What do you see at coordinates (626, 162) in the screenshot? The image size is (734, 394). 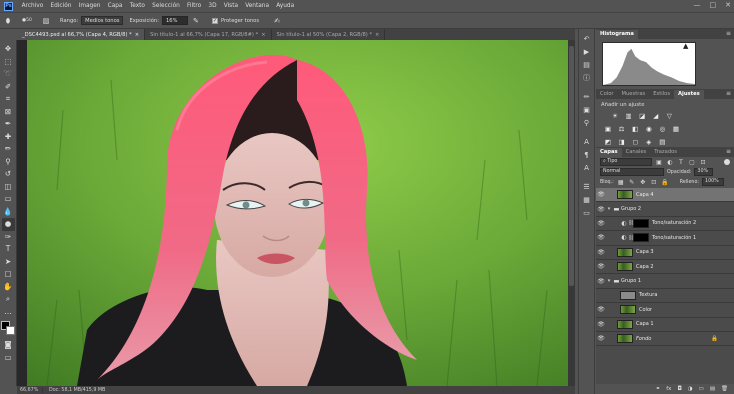 I see `layer-filter-select: ⌕ Tipo` at bounding box center [626, 162].